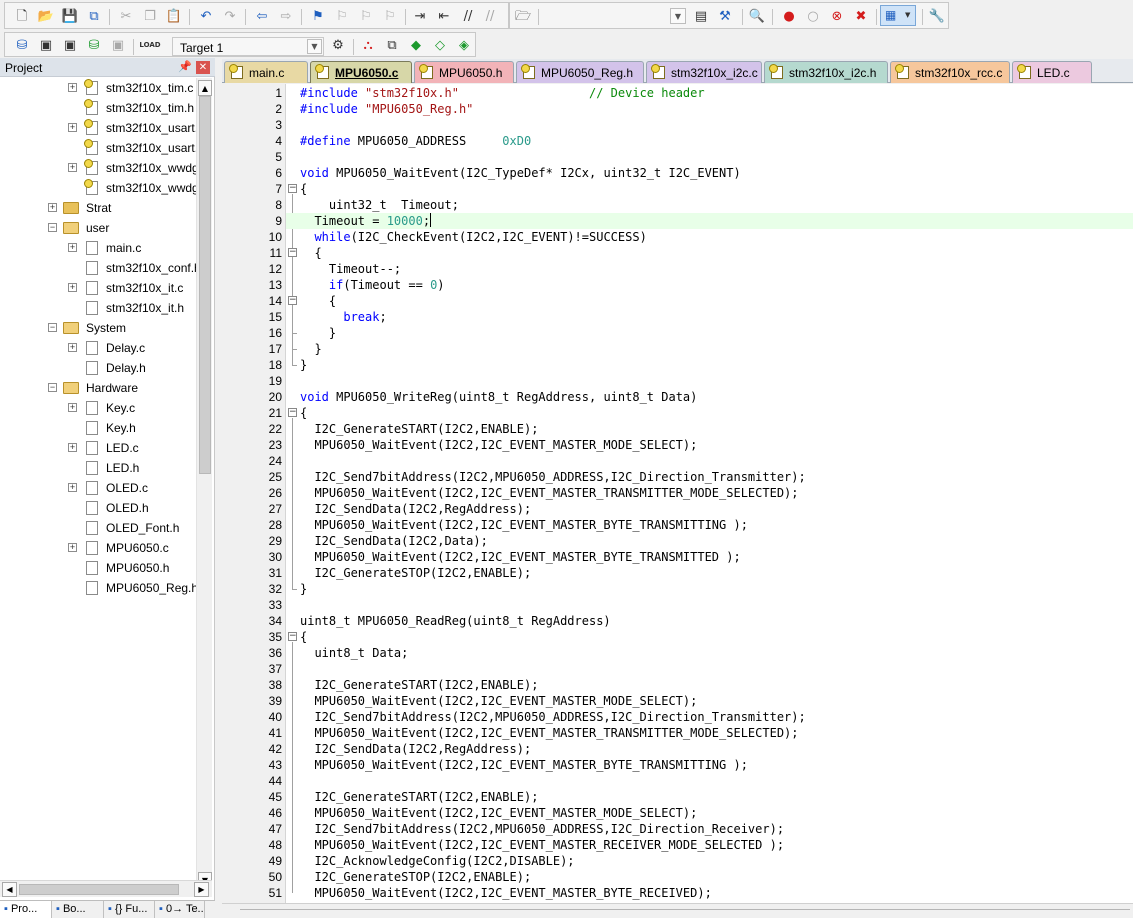  Describe the element at coordinates (490, 16) in the screenshot. I see `uncomment-icon: //` at that location.